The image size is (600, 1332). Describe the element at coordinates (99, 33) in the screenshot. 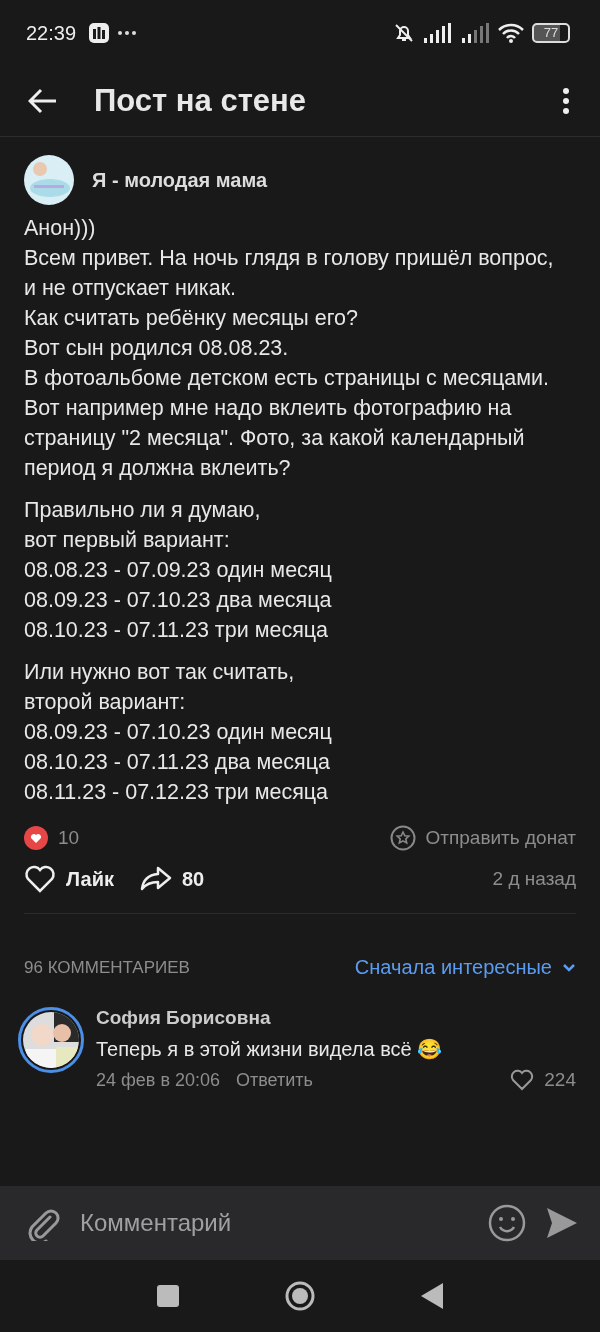

I see `app-notification-icon` at that location.